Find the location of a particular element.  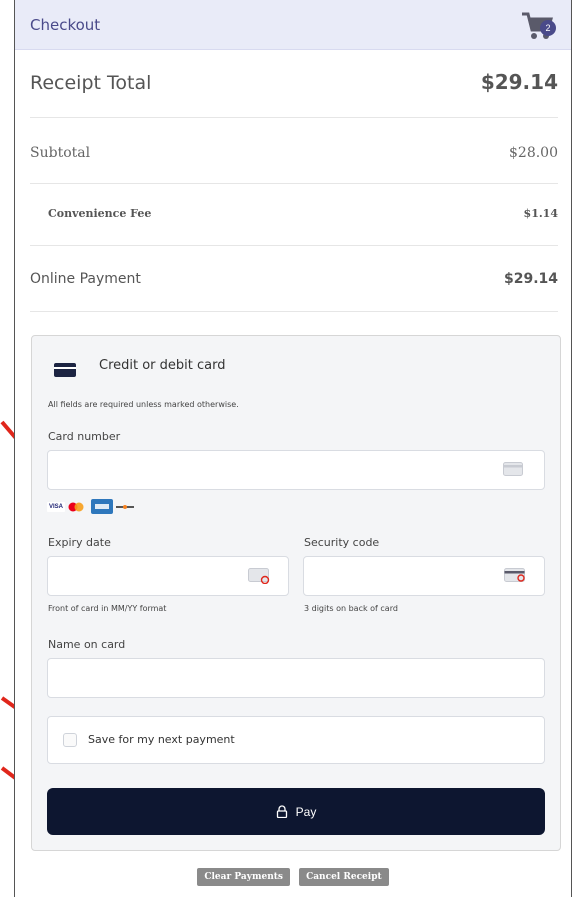

online-payment-row: Online Payment $29.14 is located at coordinates (294, 279).